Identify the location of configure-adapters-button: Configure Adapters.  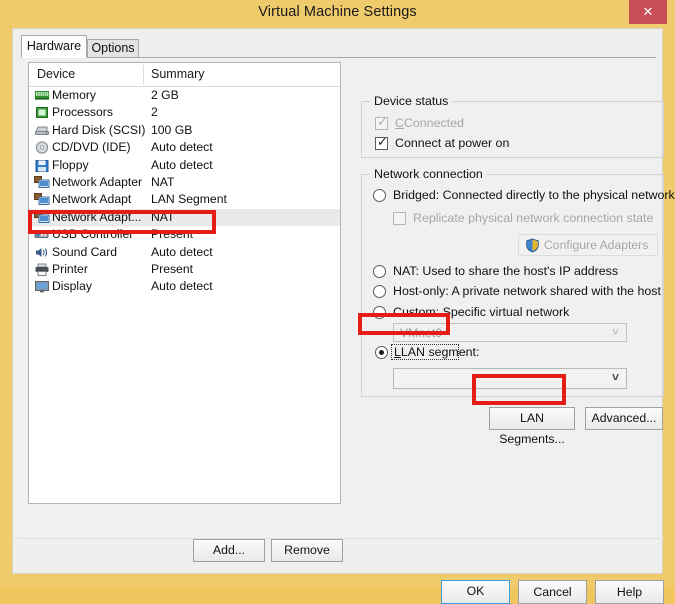
(588, 245).